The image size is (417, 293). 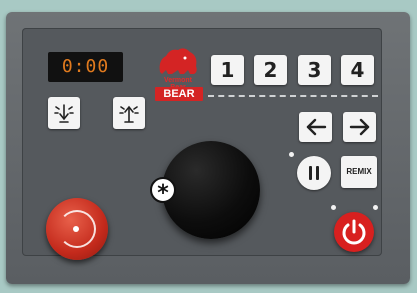 I want to click on power-icon, so click(x=354, y=232).